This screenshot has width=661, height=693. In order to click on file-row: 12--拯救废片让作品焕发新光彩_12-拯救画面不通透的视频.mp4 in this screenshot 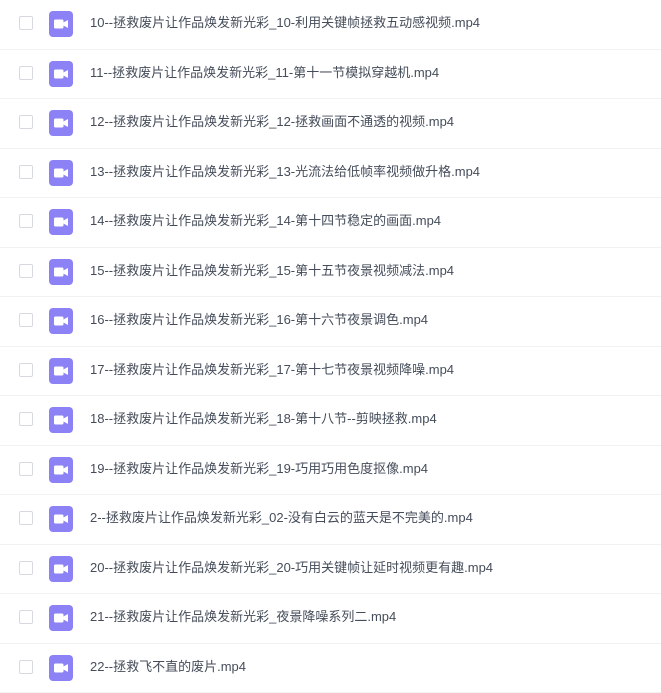, I will do `click(330, 124)`.